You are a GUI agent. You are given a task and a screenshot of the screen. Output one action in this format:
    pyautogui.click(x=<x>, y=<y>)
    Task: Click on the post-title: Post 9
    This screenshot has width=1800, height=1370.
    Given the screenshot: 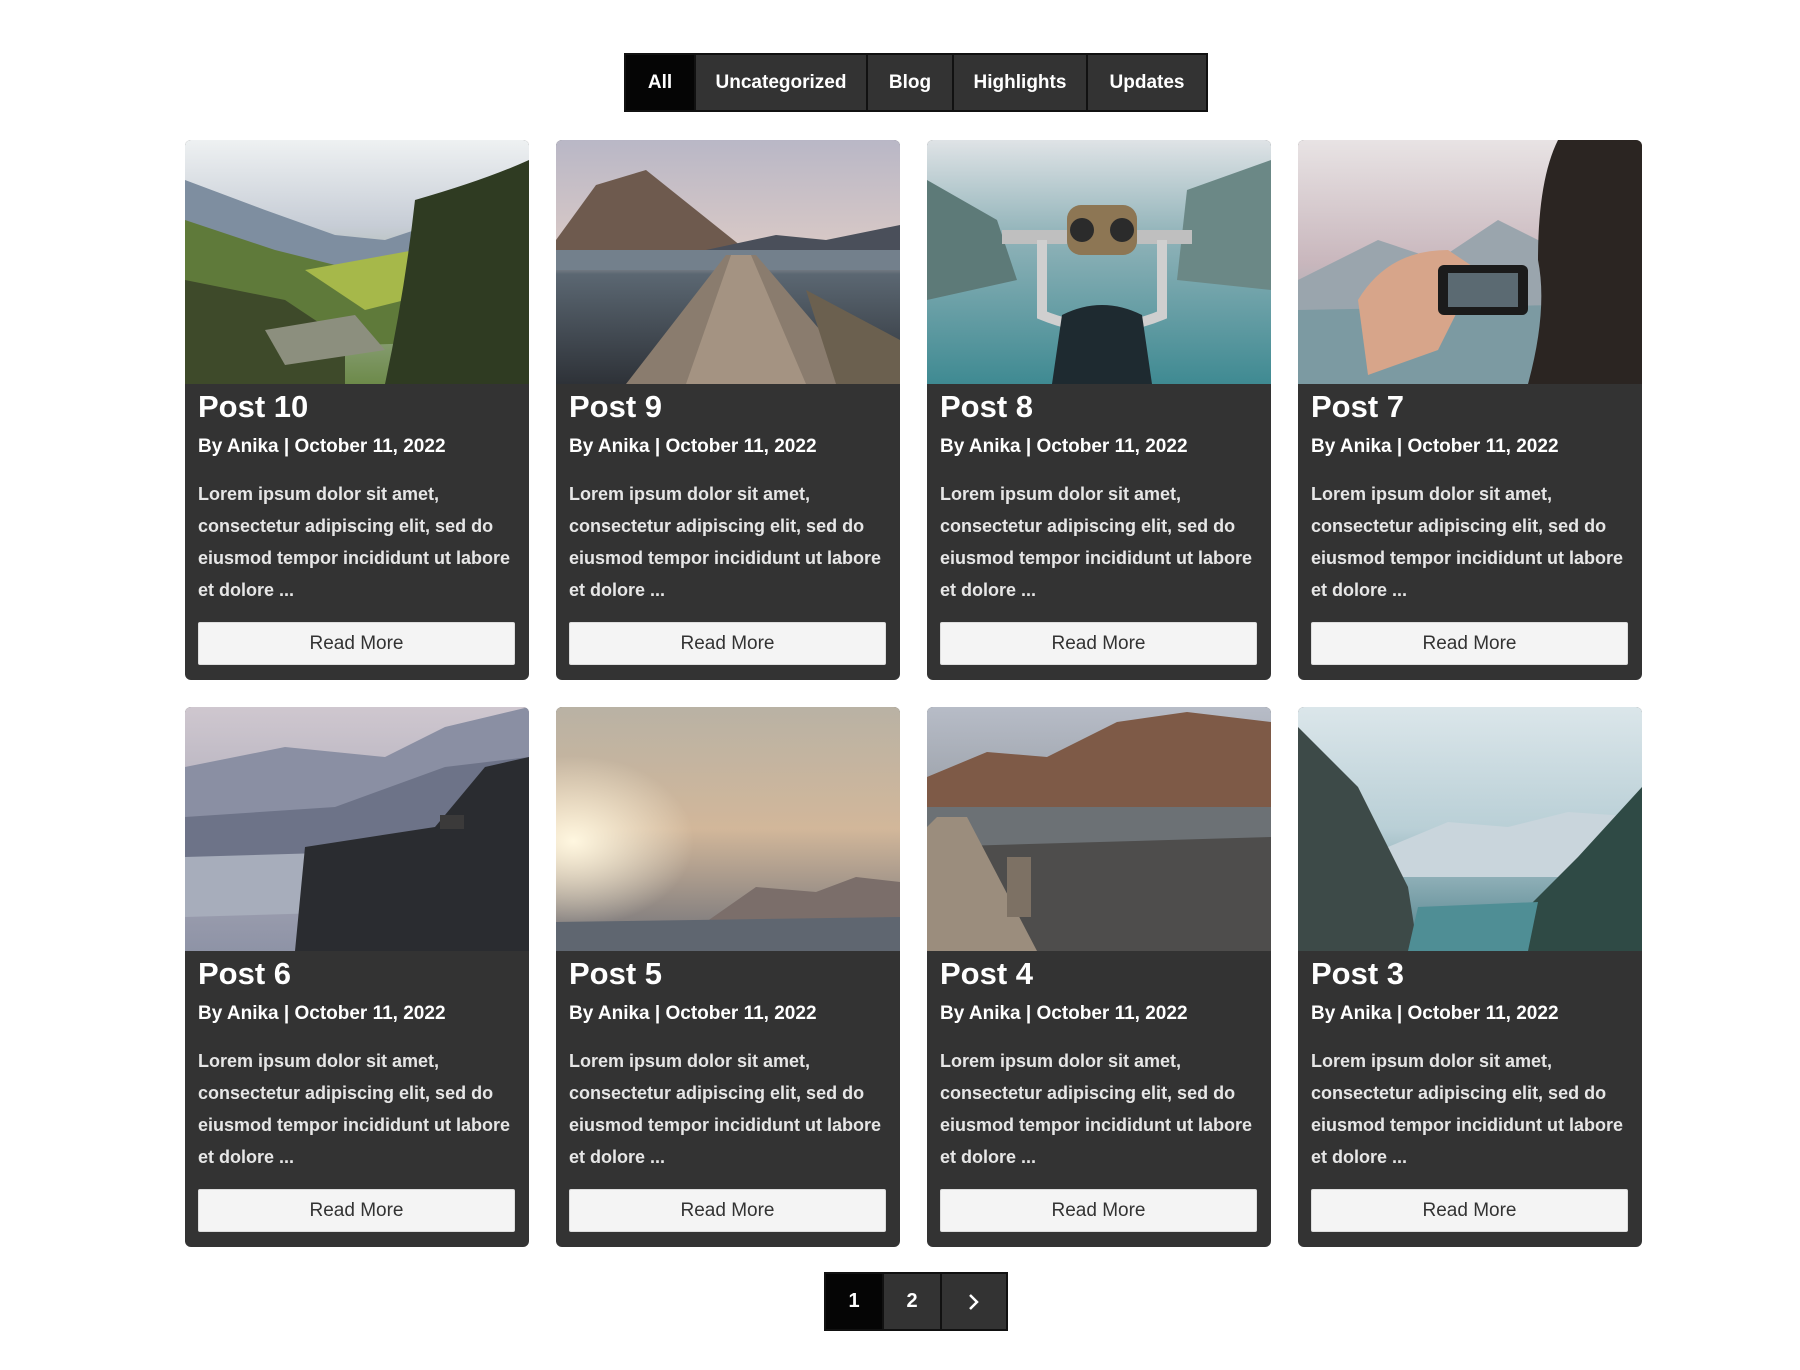 What is the action you would take?
    pyautogui.click(x=615, y=407)
    